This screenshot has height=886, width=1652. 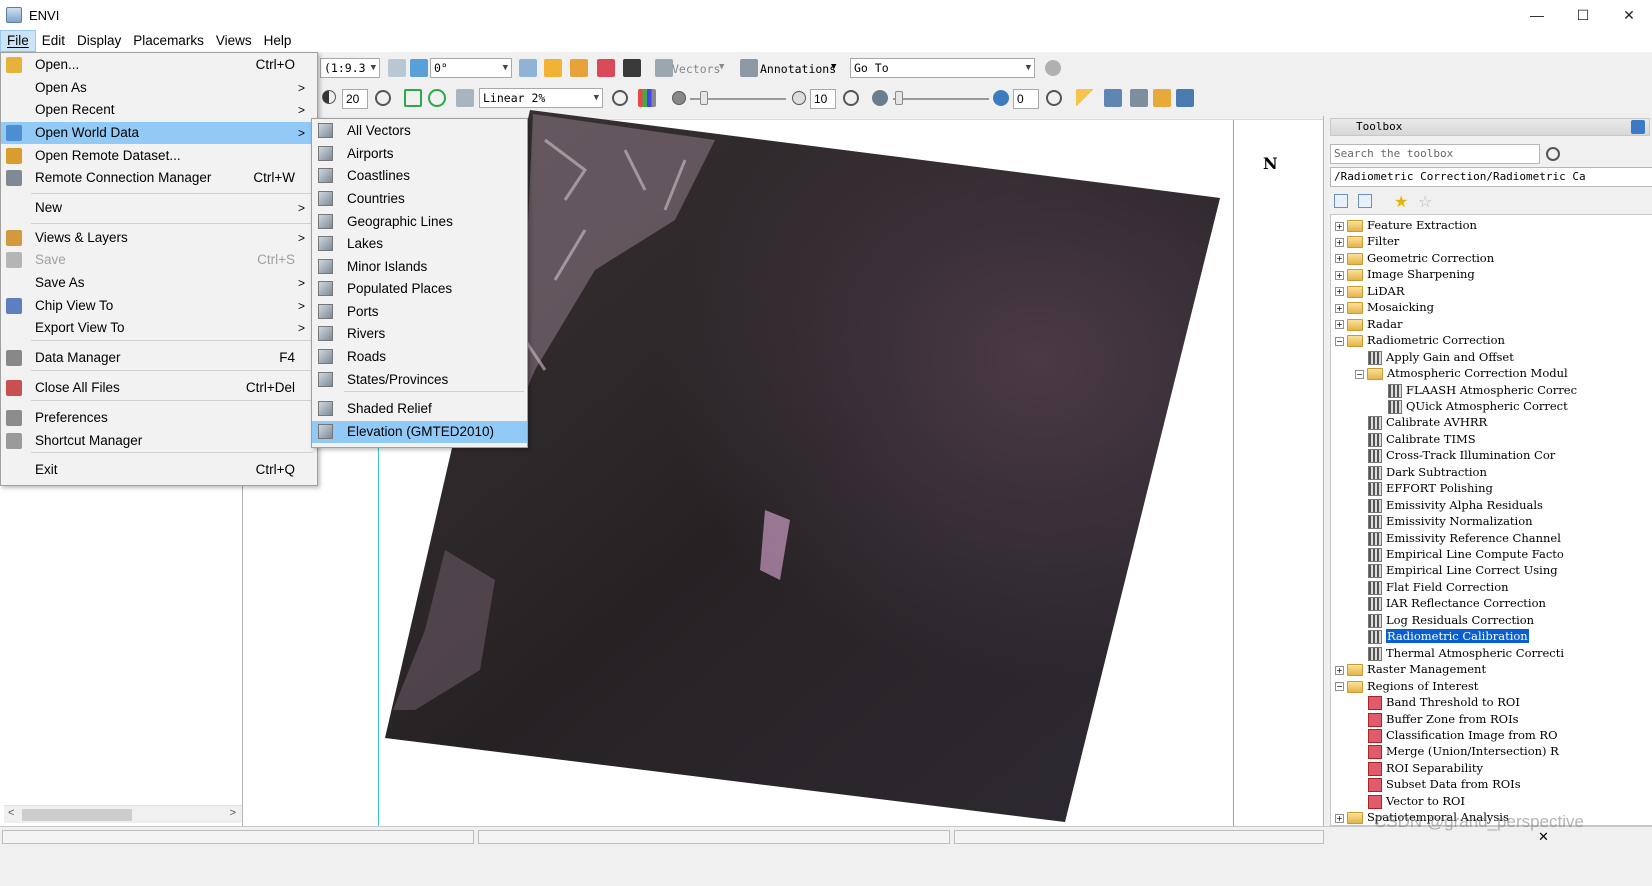 I want to click on refresh-brightness-icon, so click(x=851, y=98).